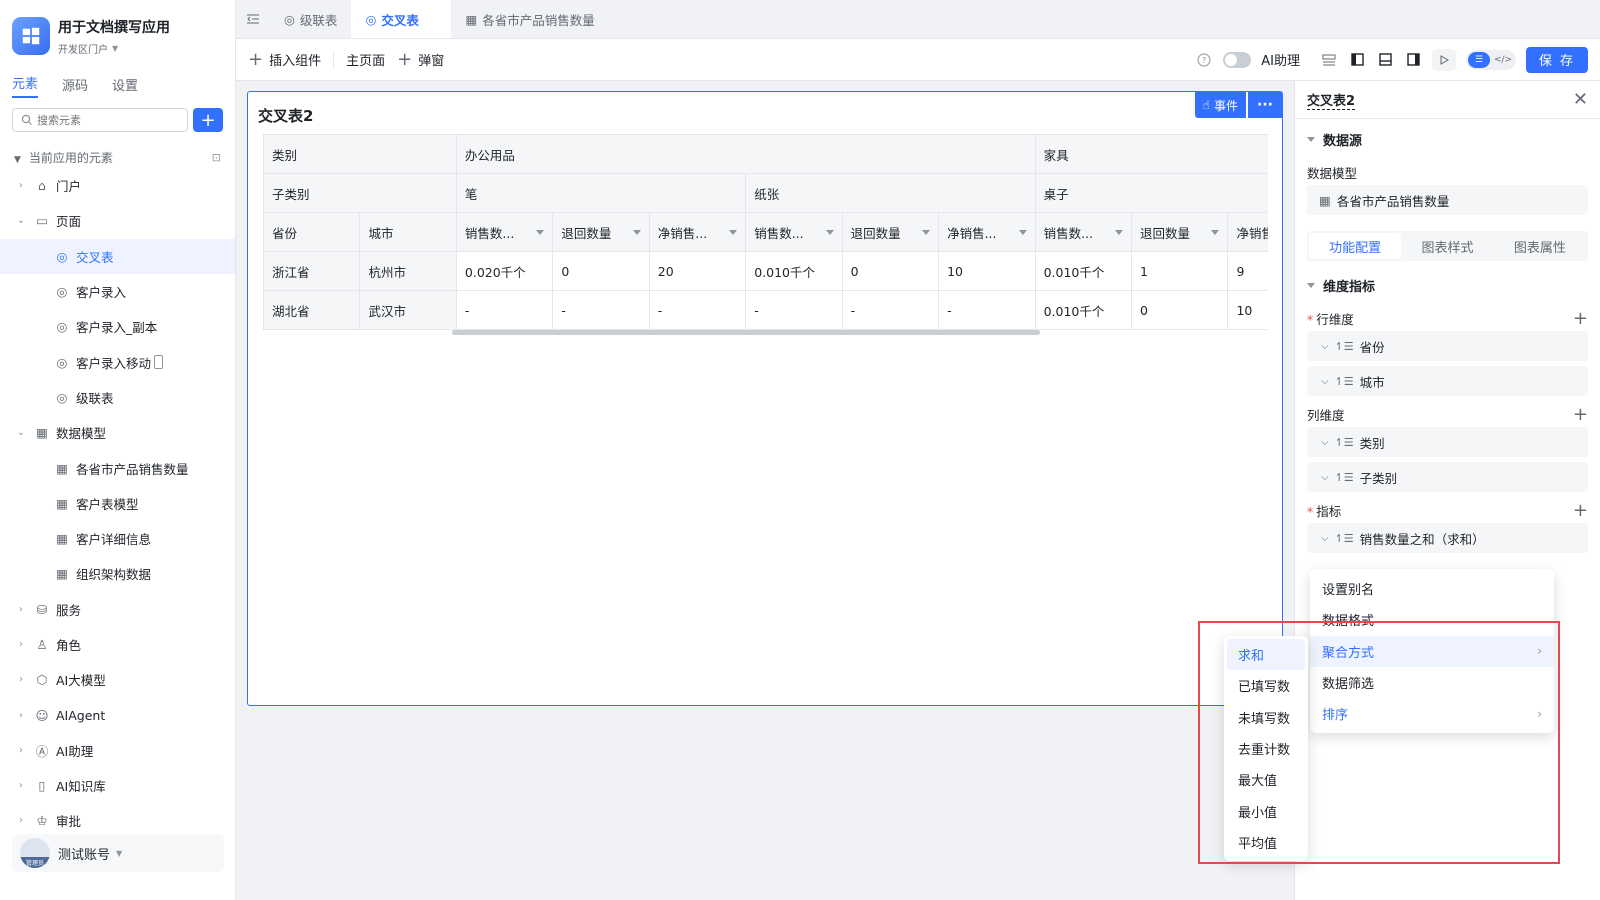 This screenshot has width=1600, height=900. Describe the element at coordinates (1447, 346) in the screenshot. I see `row-dimension-item: ⌵ ↿☰ 省份` at that location.